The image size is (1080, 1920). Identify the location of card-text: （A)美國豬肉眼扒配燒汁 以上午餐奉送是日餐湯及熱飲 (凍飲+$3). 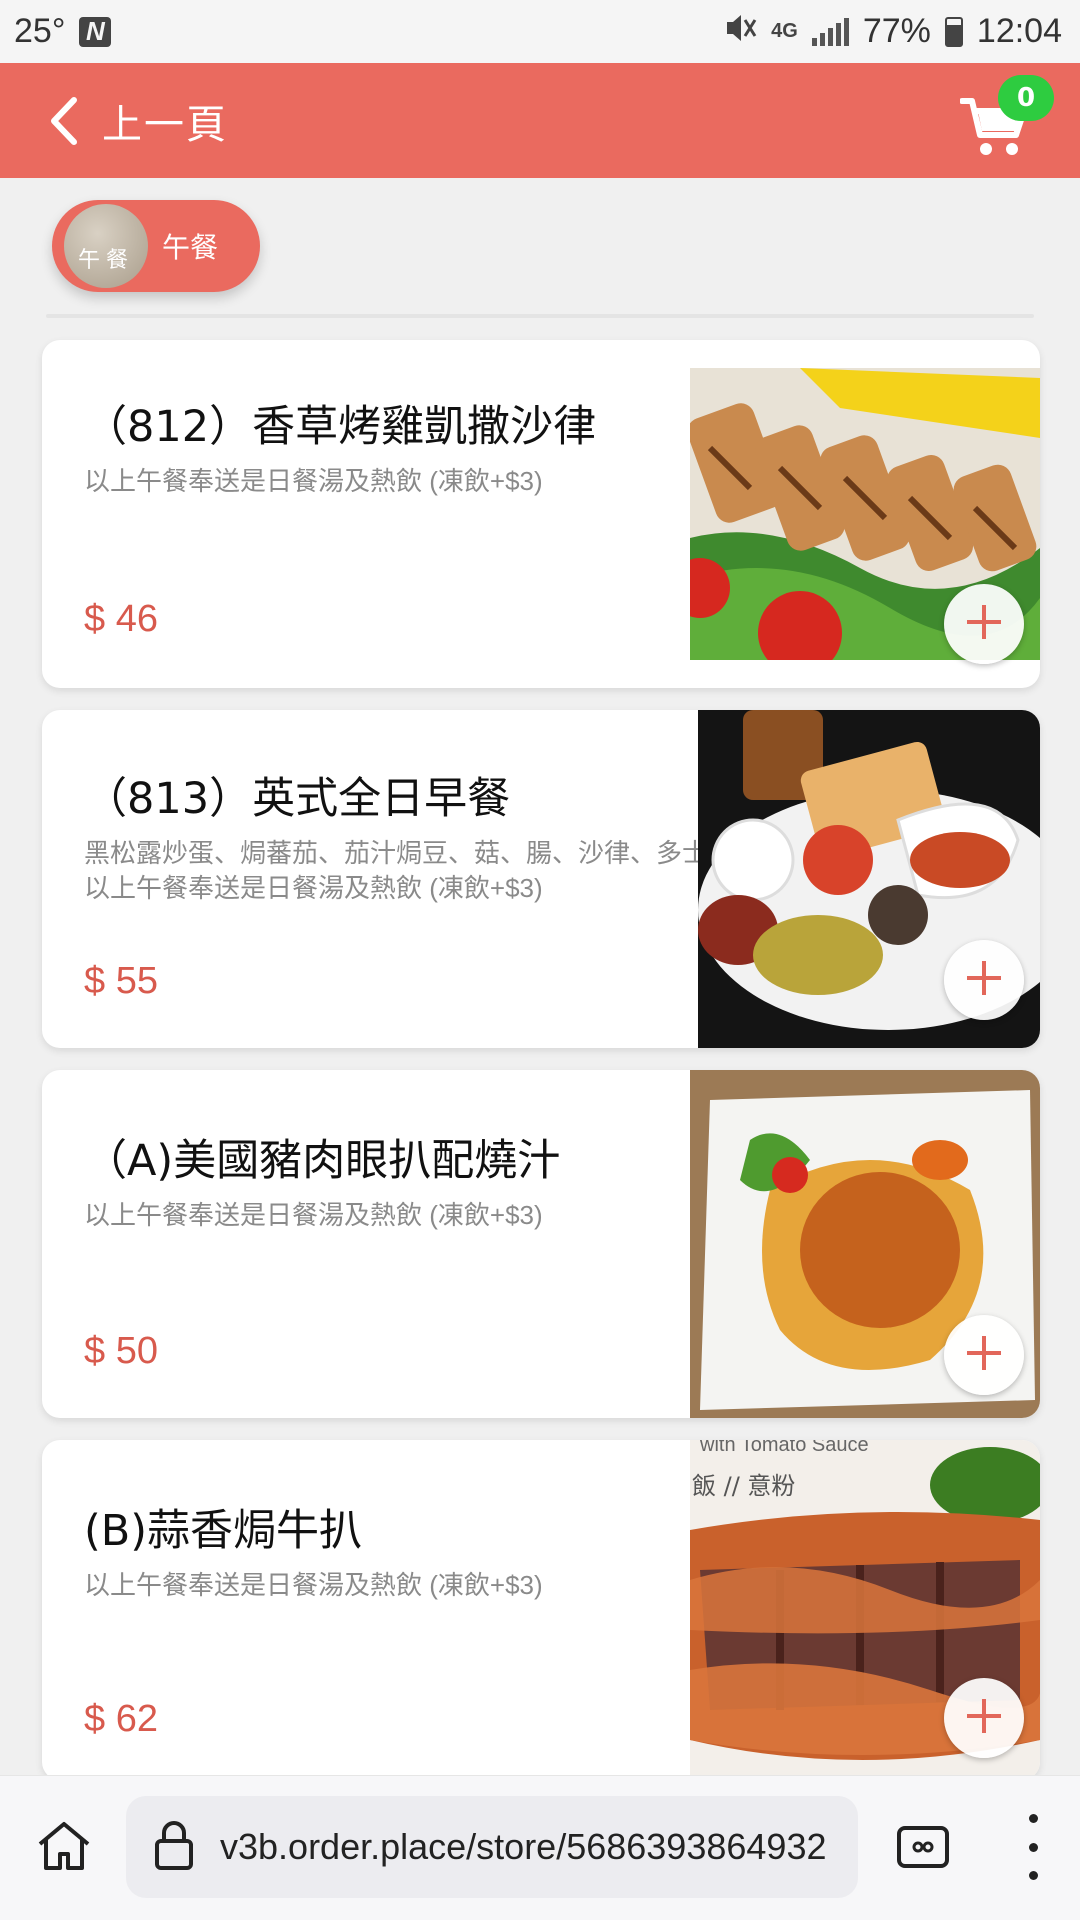
(394, 1179).